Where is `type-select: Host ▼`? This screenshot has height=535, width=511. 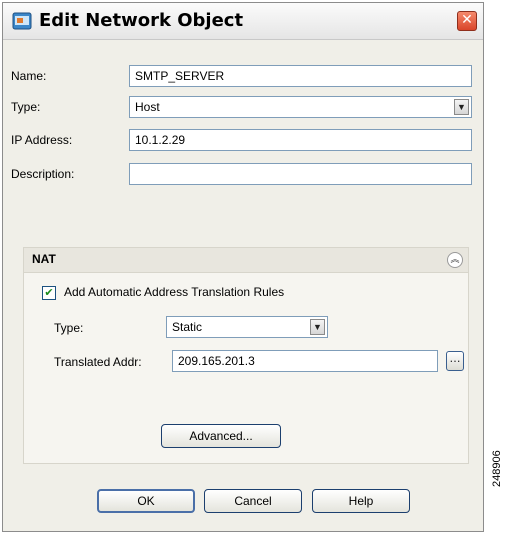
type-select: Host ▼ is located at coordinates (300, 107).